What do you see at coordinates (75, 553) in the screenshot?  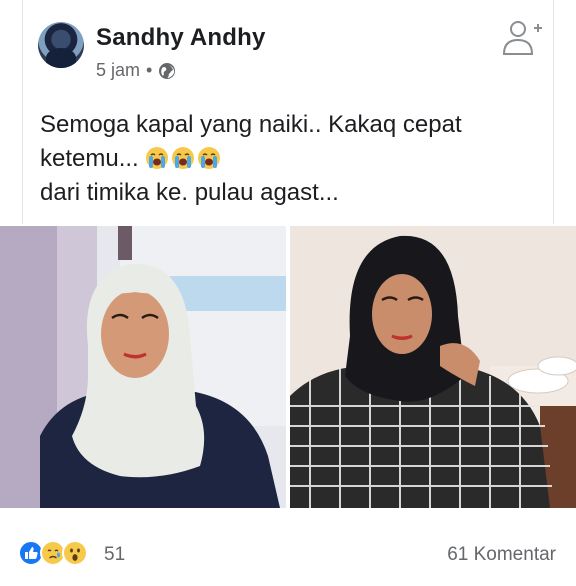 I see `wow-reaction-icon` at bounding box center [75, 553].